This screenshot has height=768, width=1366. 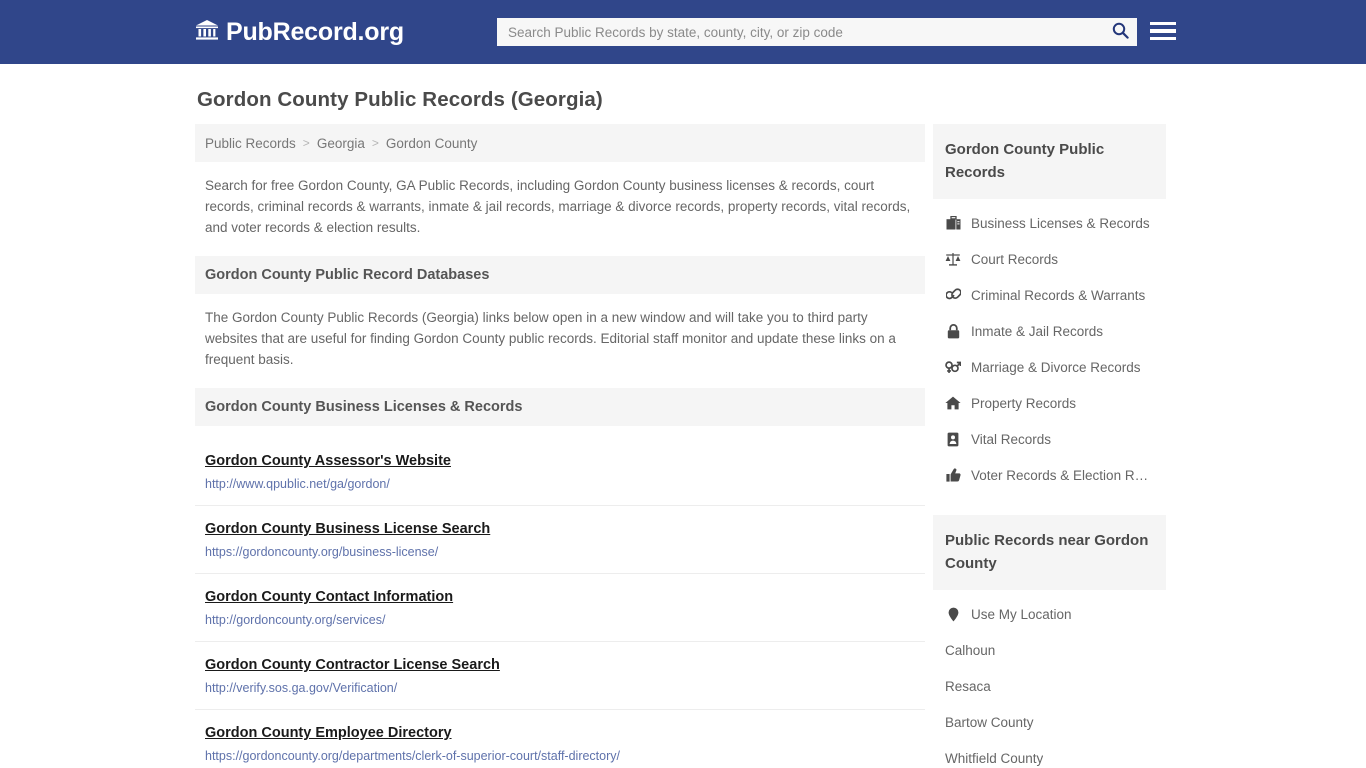 I want to click on record-link-url: http://gordoncounty.org/services/, so click(x=560, y=620).